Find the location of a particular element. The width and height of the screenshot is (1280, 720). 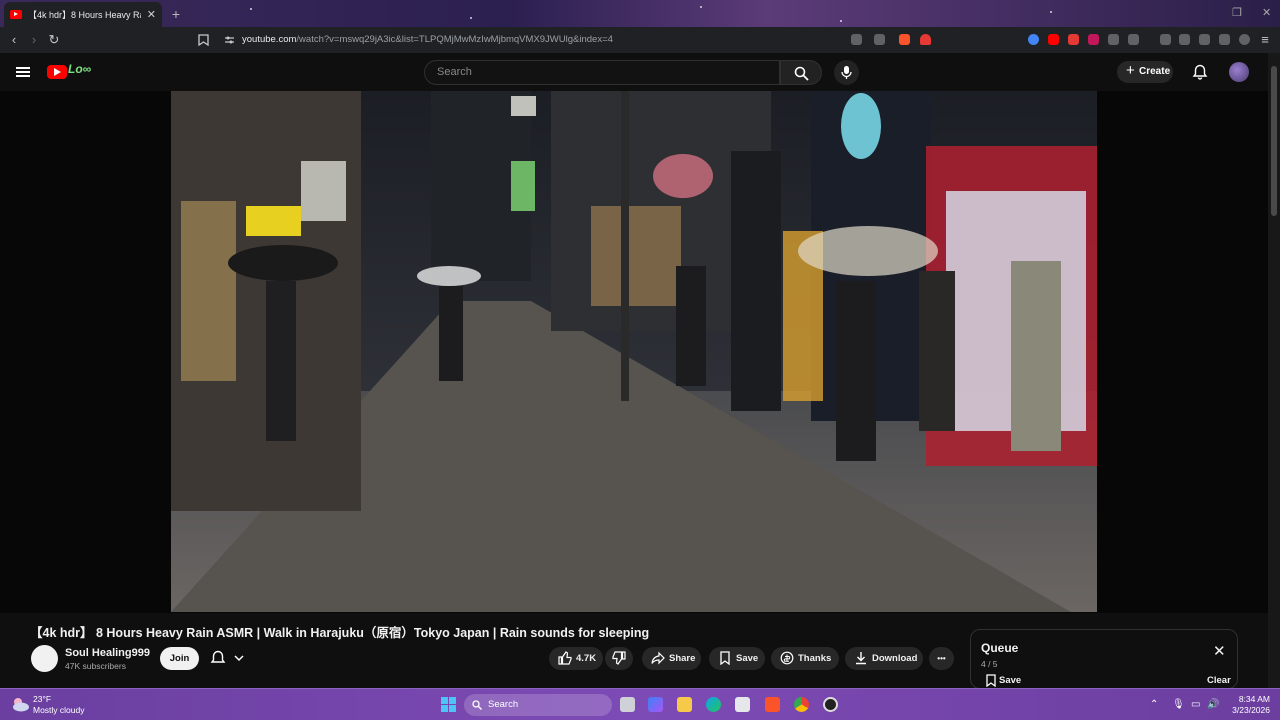

network-icon: ▭ is located at coordinates (1195, 704).